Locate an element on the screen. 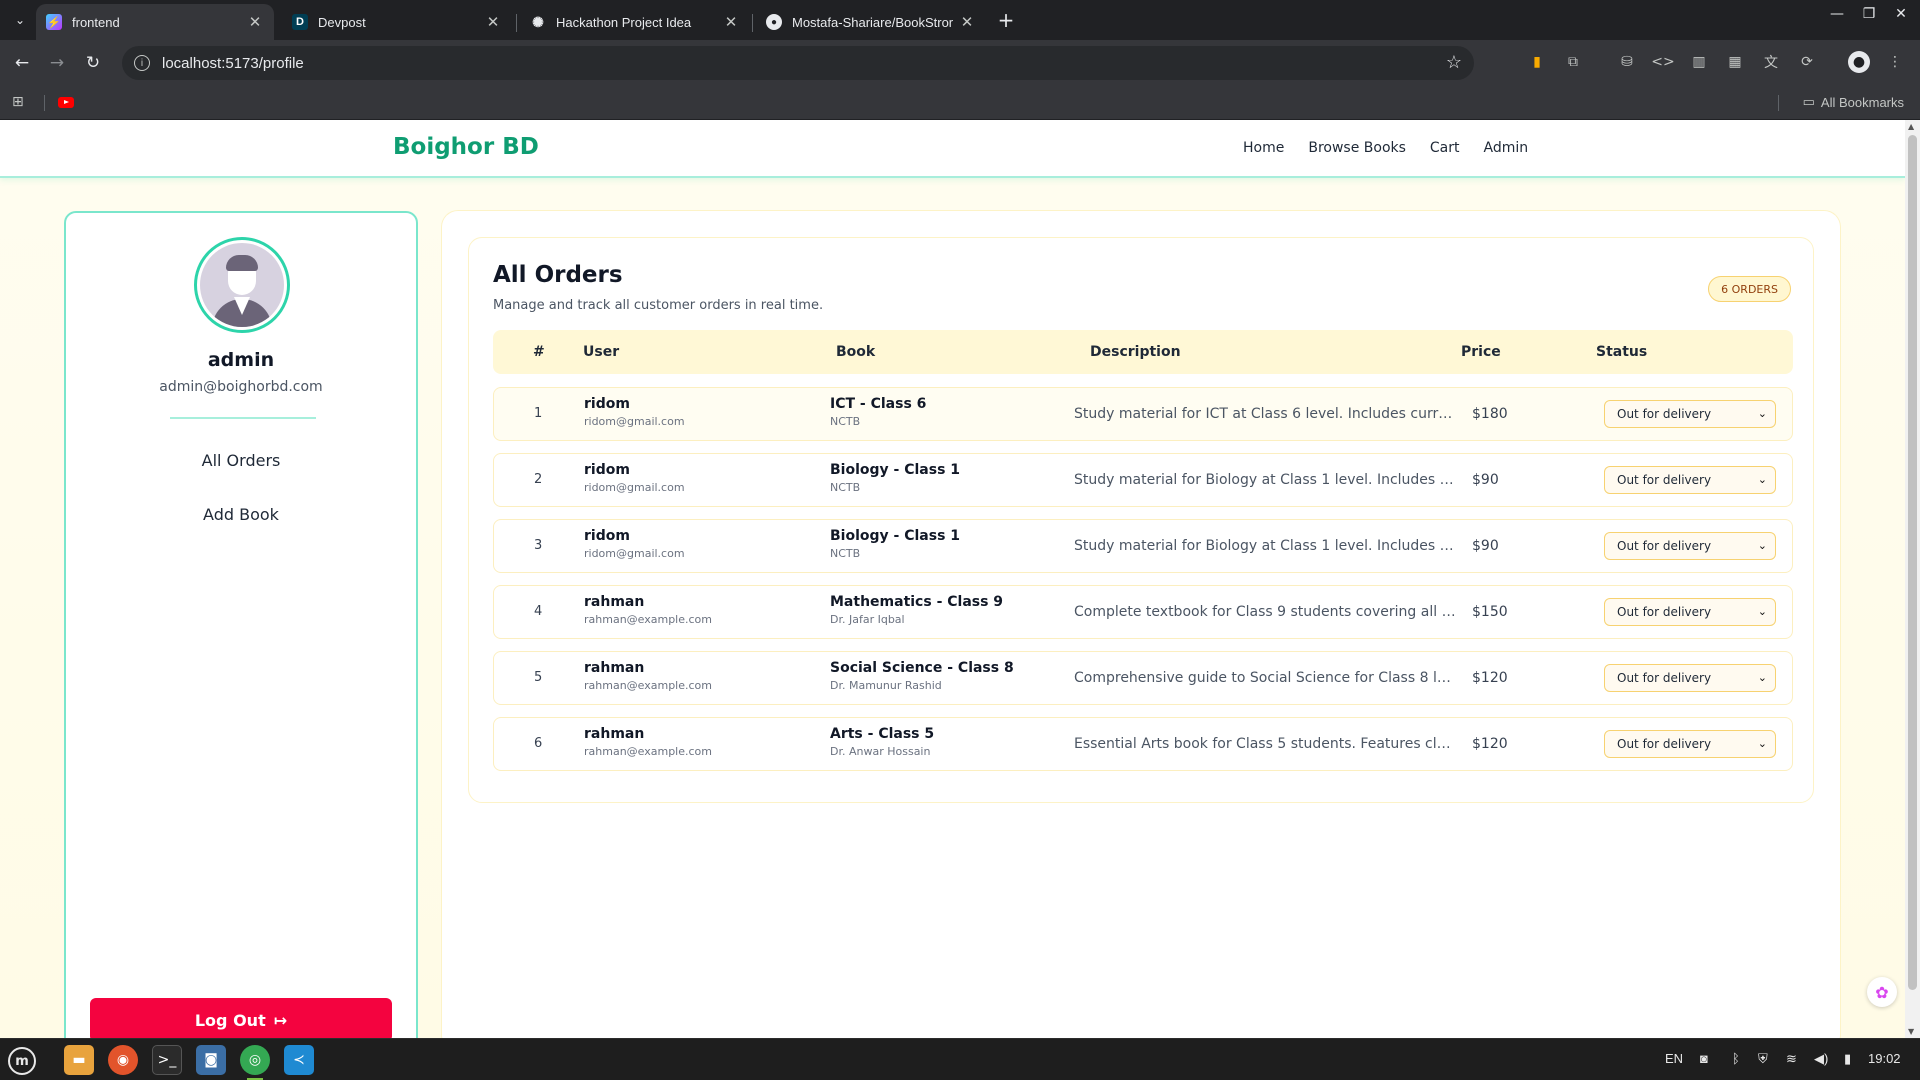 The image size is (1920, 1080). keyboard-layout: EN is located at coordinates (1674, 1058).